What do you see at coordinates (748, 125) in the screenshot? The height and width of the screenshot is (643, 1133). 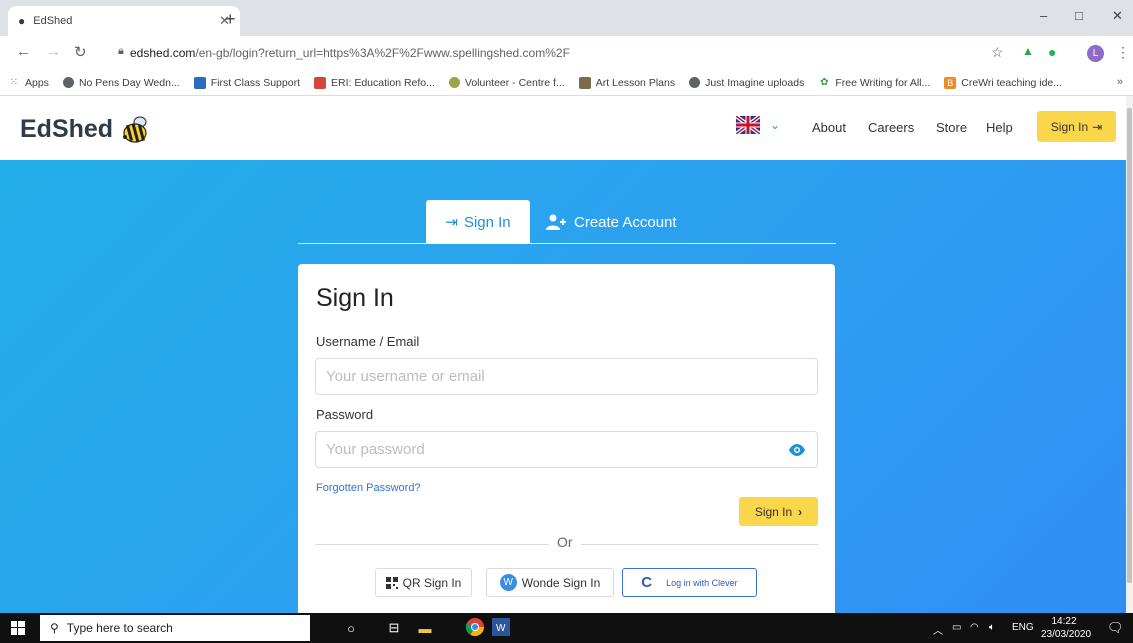 I see `uk-flag-icon` at bounding box center [748, 125].